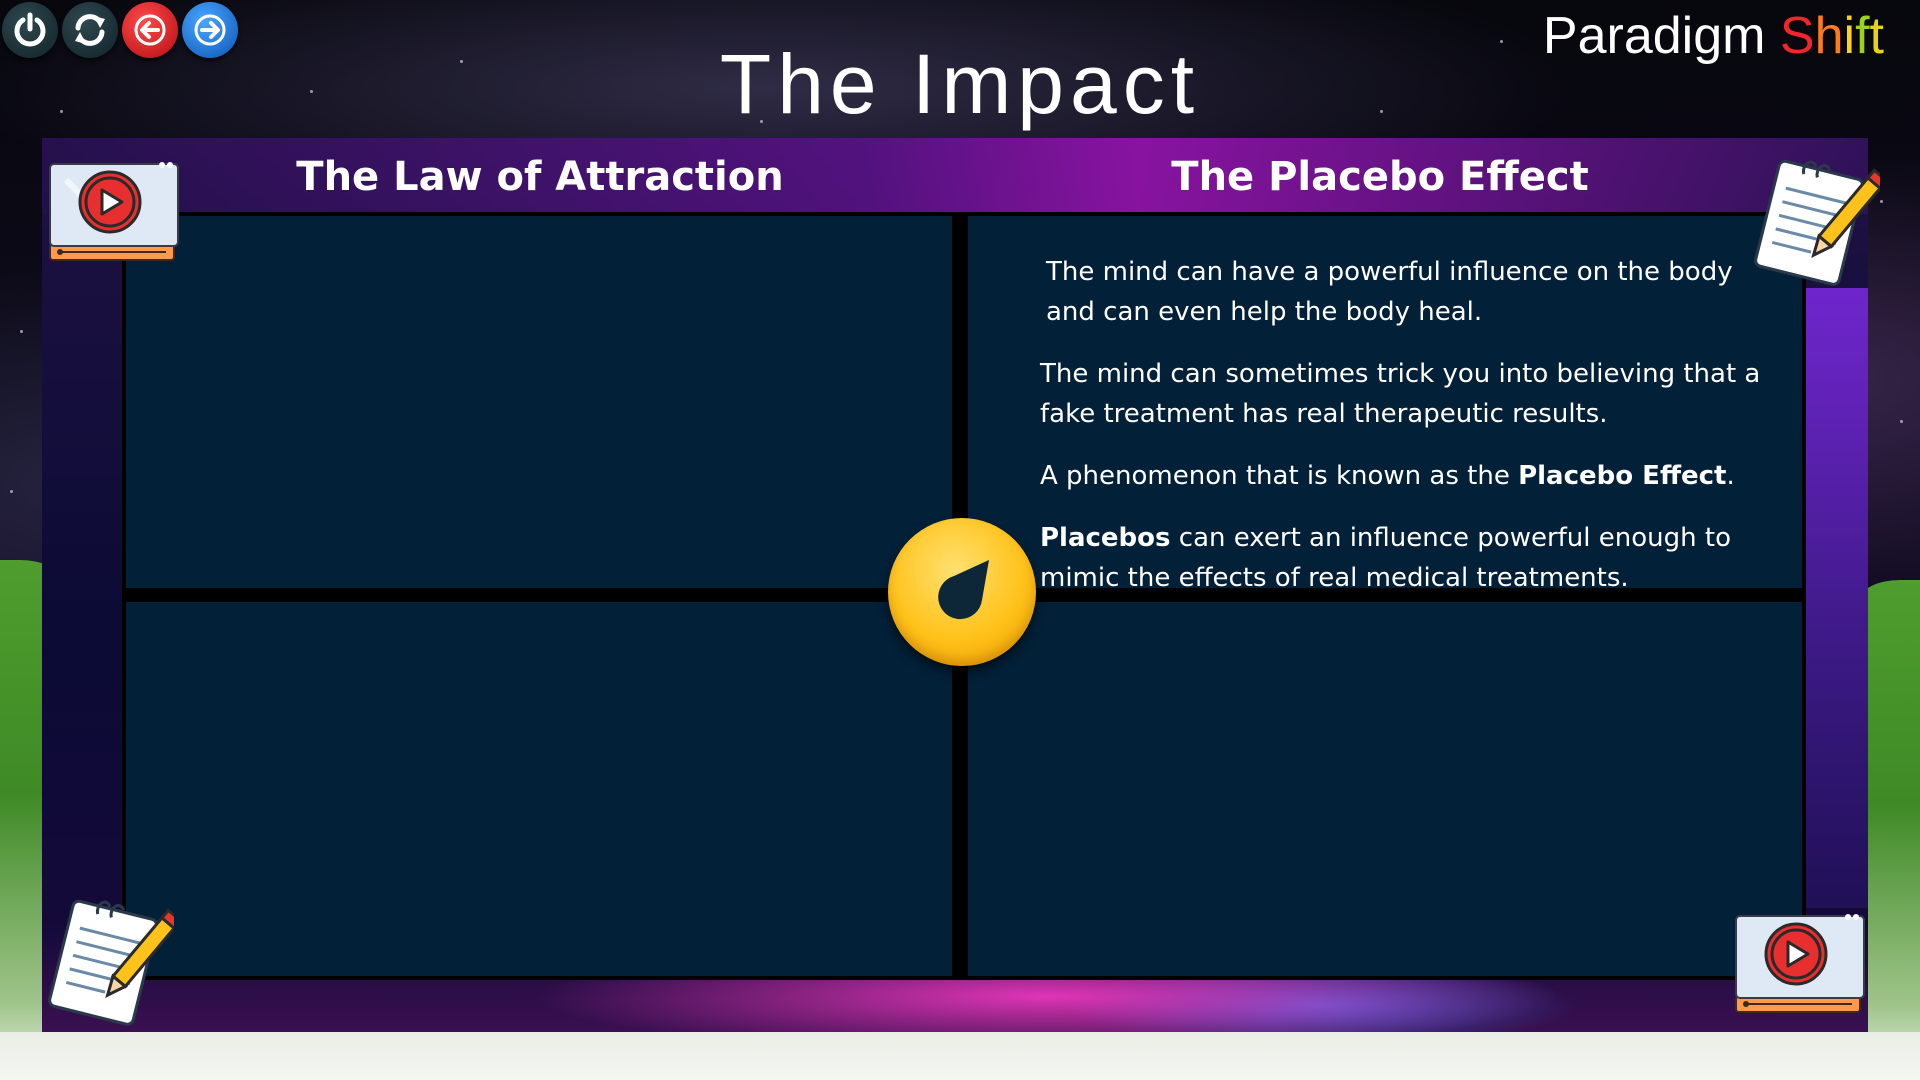  Describe the element at coordinates (540, 177) in the screenshot. I see `heading-law-of-attraction: The Law of Attraction` at that location.